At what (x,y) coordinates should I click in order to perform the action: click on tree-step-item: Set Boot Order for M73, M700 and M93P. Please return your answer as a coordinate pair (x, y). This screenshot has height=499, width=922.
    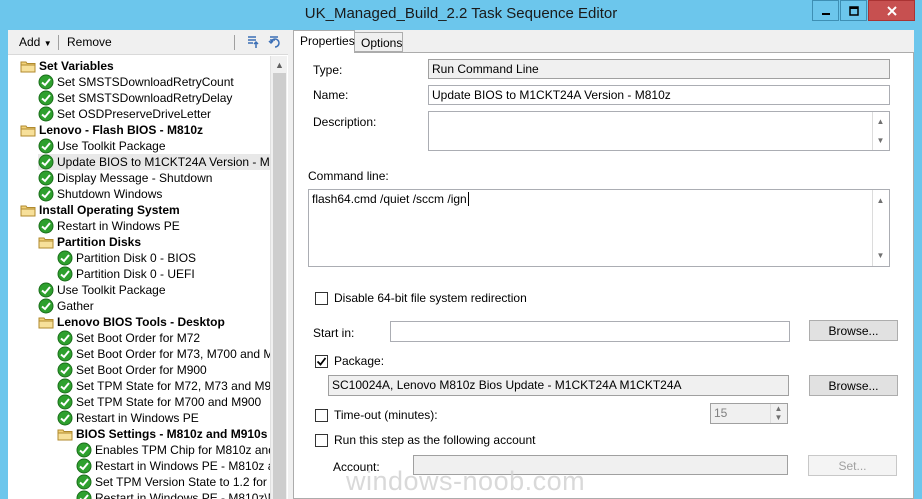
    Looking at the image, I should click on (163, 354).